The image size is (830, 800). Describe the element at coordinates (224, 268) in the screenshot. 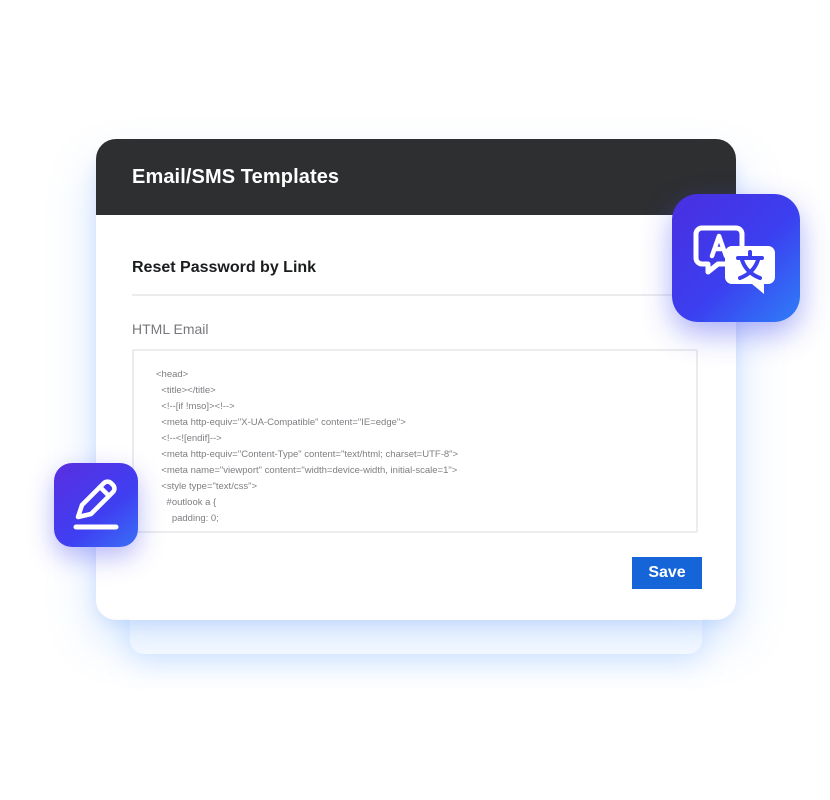

I see `template-name: Reset Password by Link` at that location.